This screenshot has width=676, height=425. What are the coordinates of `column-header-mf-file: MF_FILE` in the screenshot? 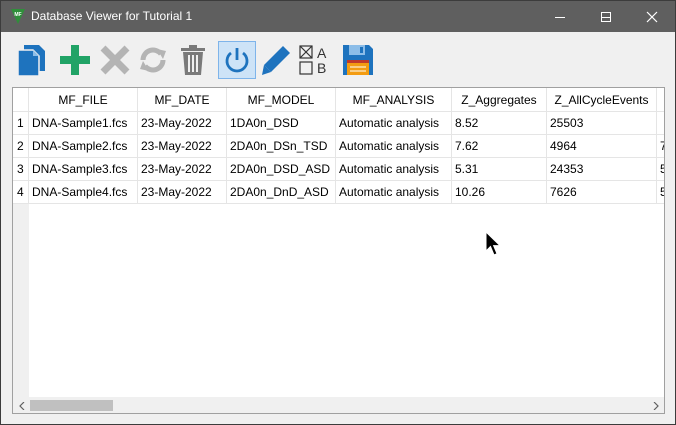 It's located at (83, 100).